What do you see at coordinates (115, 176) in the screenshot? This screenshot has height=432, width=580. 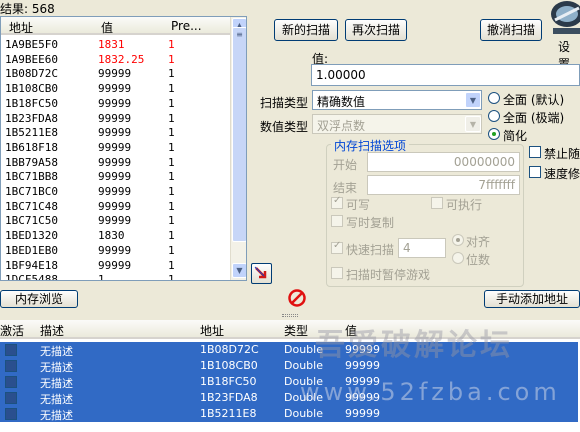 I see `found-list-row: 1BC71BB8 99999 1` at bounding box center [115, 176].